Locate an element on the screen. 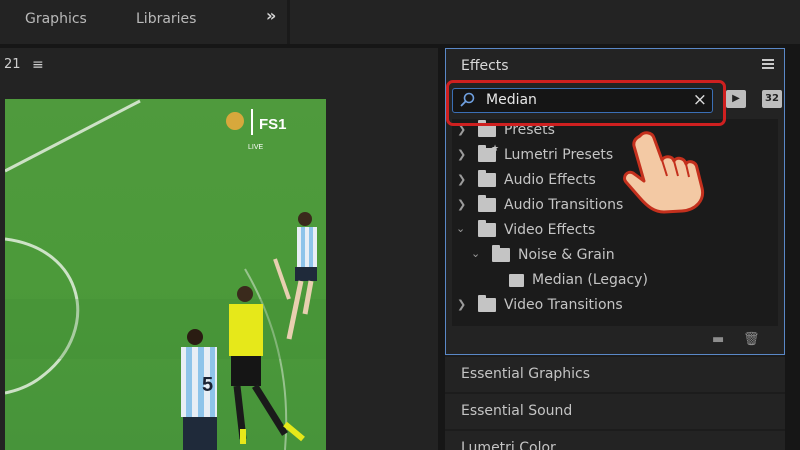  tree-item-noise-grain: ⌄ Noise & Grain is located at coordinates (615, 256).